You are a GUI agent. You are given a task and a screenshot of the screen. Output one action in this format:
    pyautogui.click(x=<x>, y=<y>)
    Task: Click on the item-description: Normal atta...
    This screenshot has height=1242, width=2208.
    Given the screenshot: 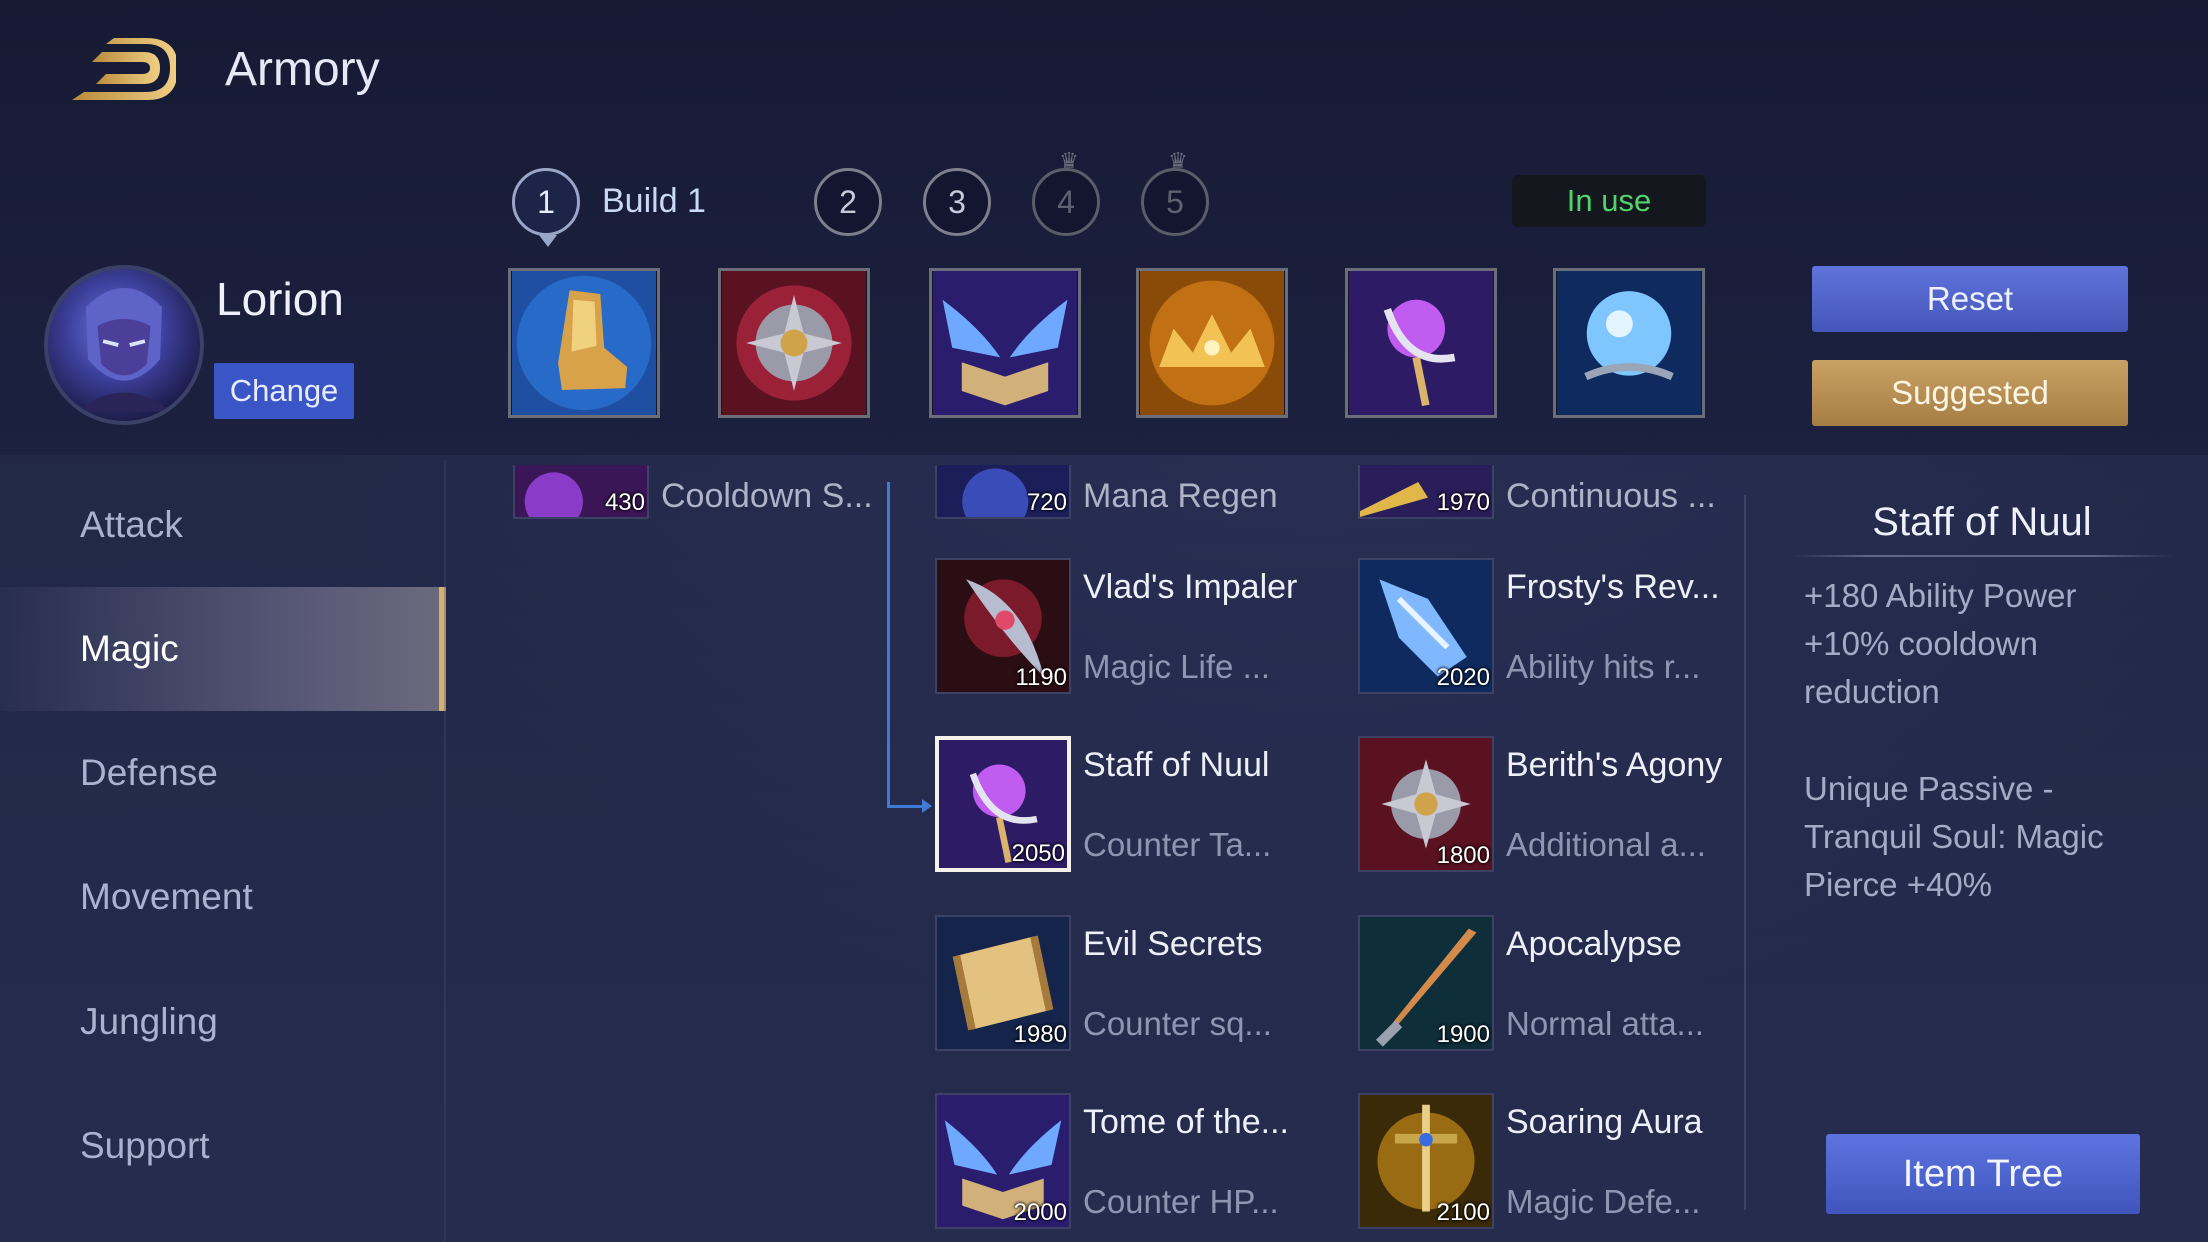 What is the action you would take?
    pyautogui.click(x=1605, y=1023)
    